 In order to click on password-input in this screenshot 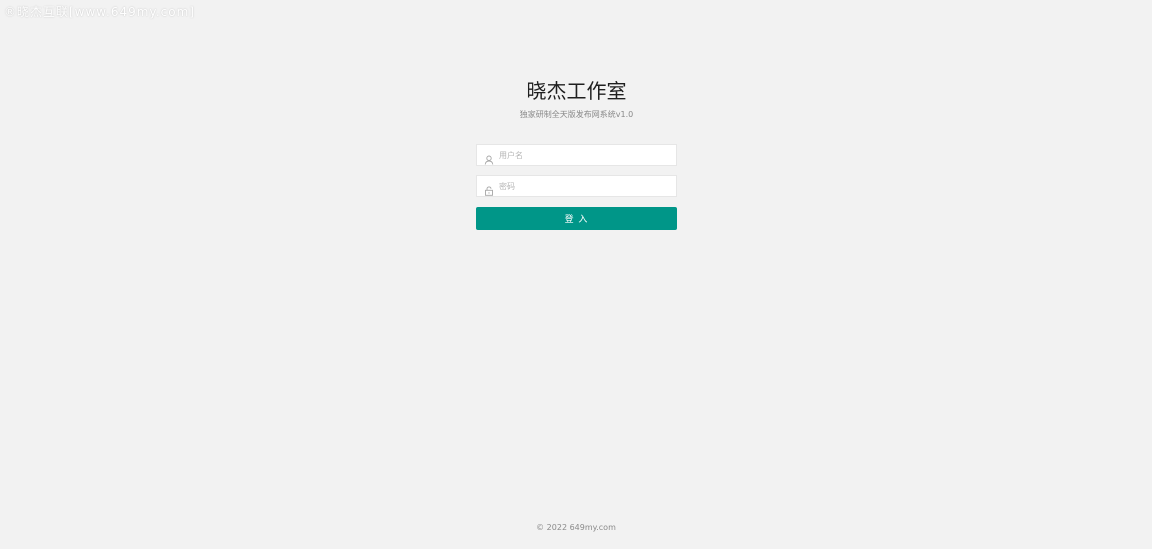, I will do `click(584, 186)`.